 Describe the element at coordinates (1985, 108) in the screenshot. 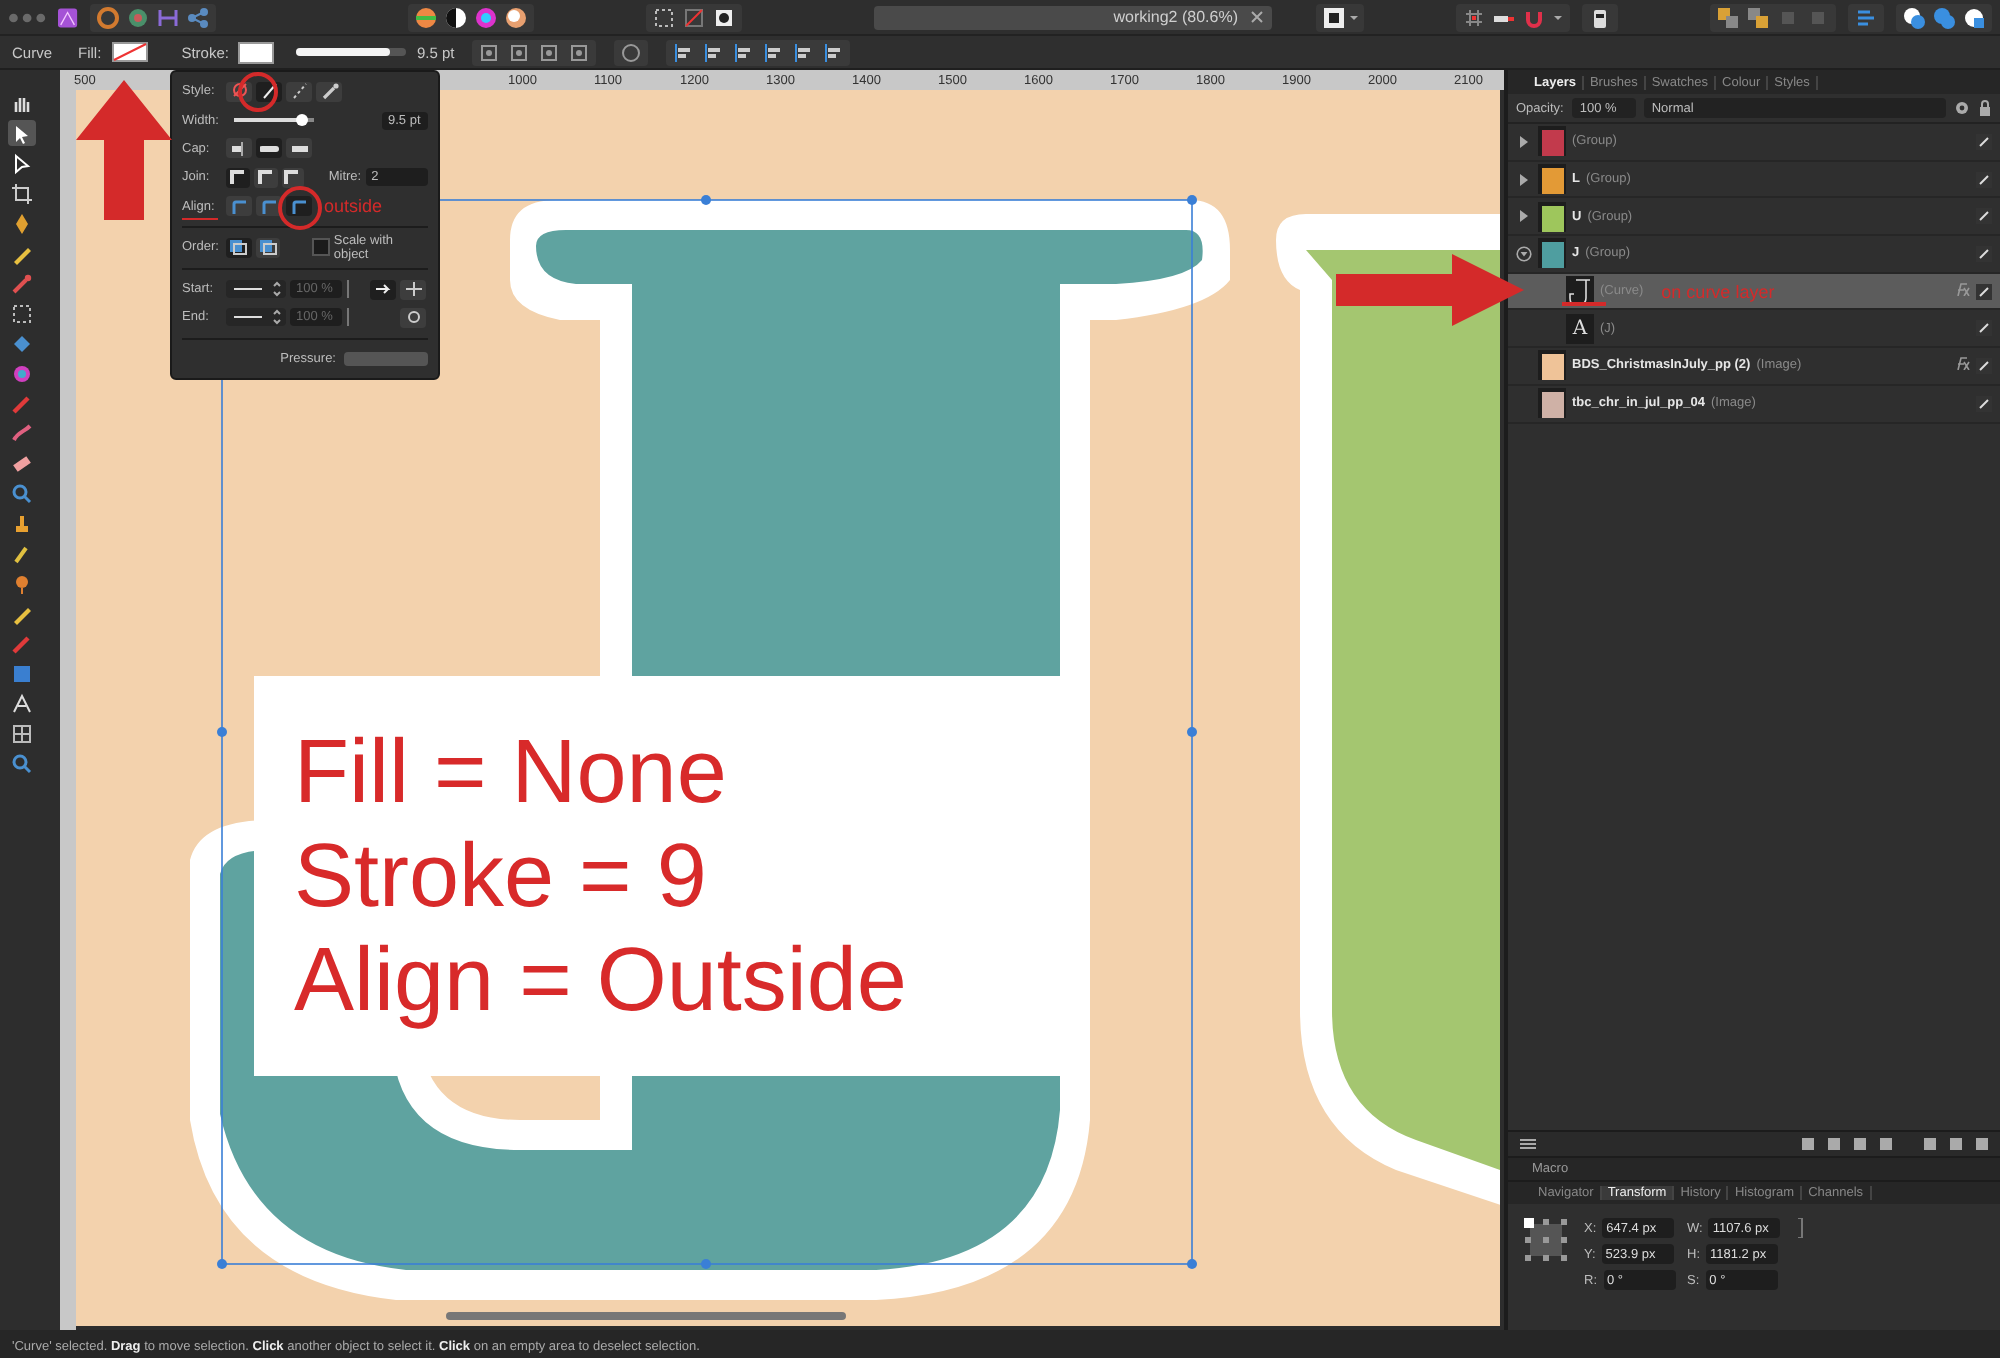

I see `lock-icon` at that location.